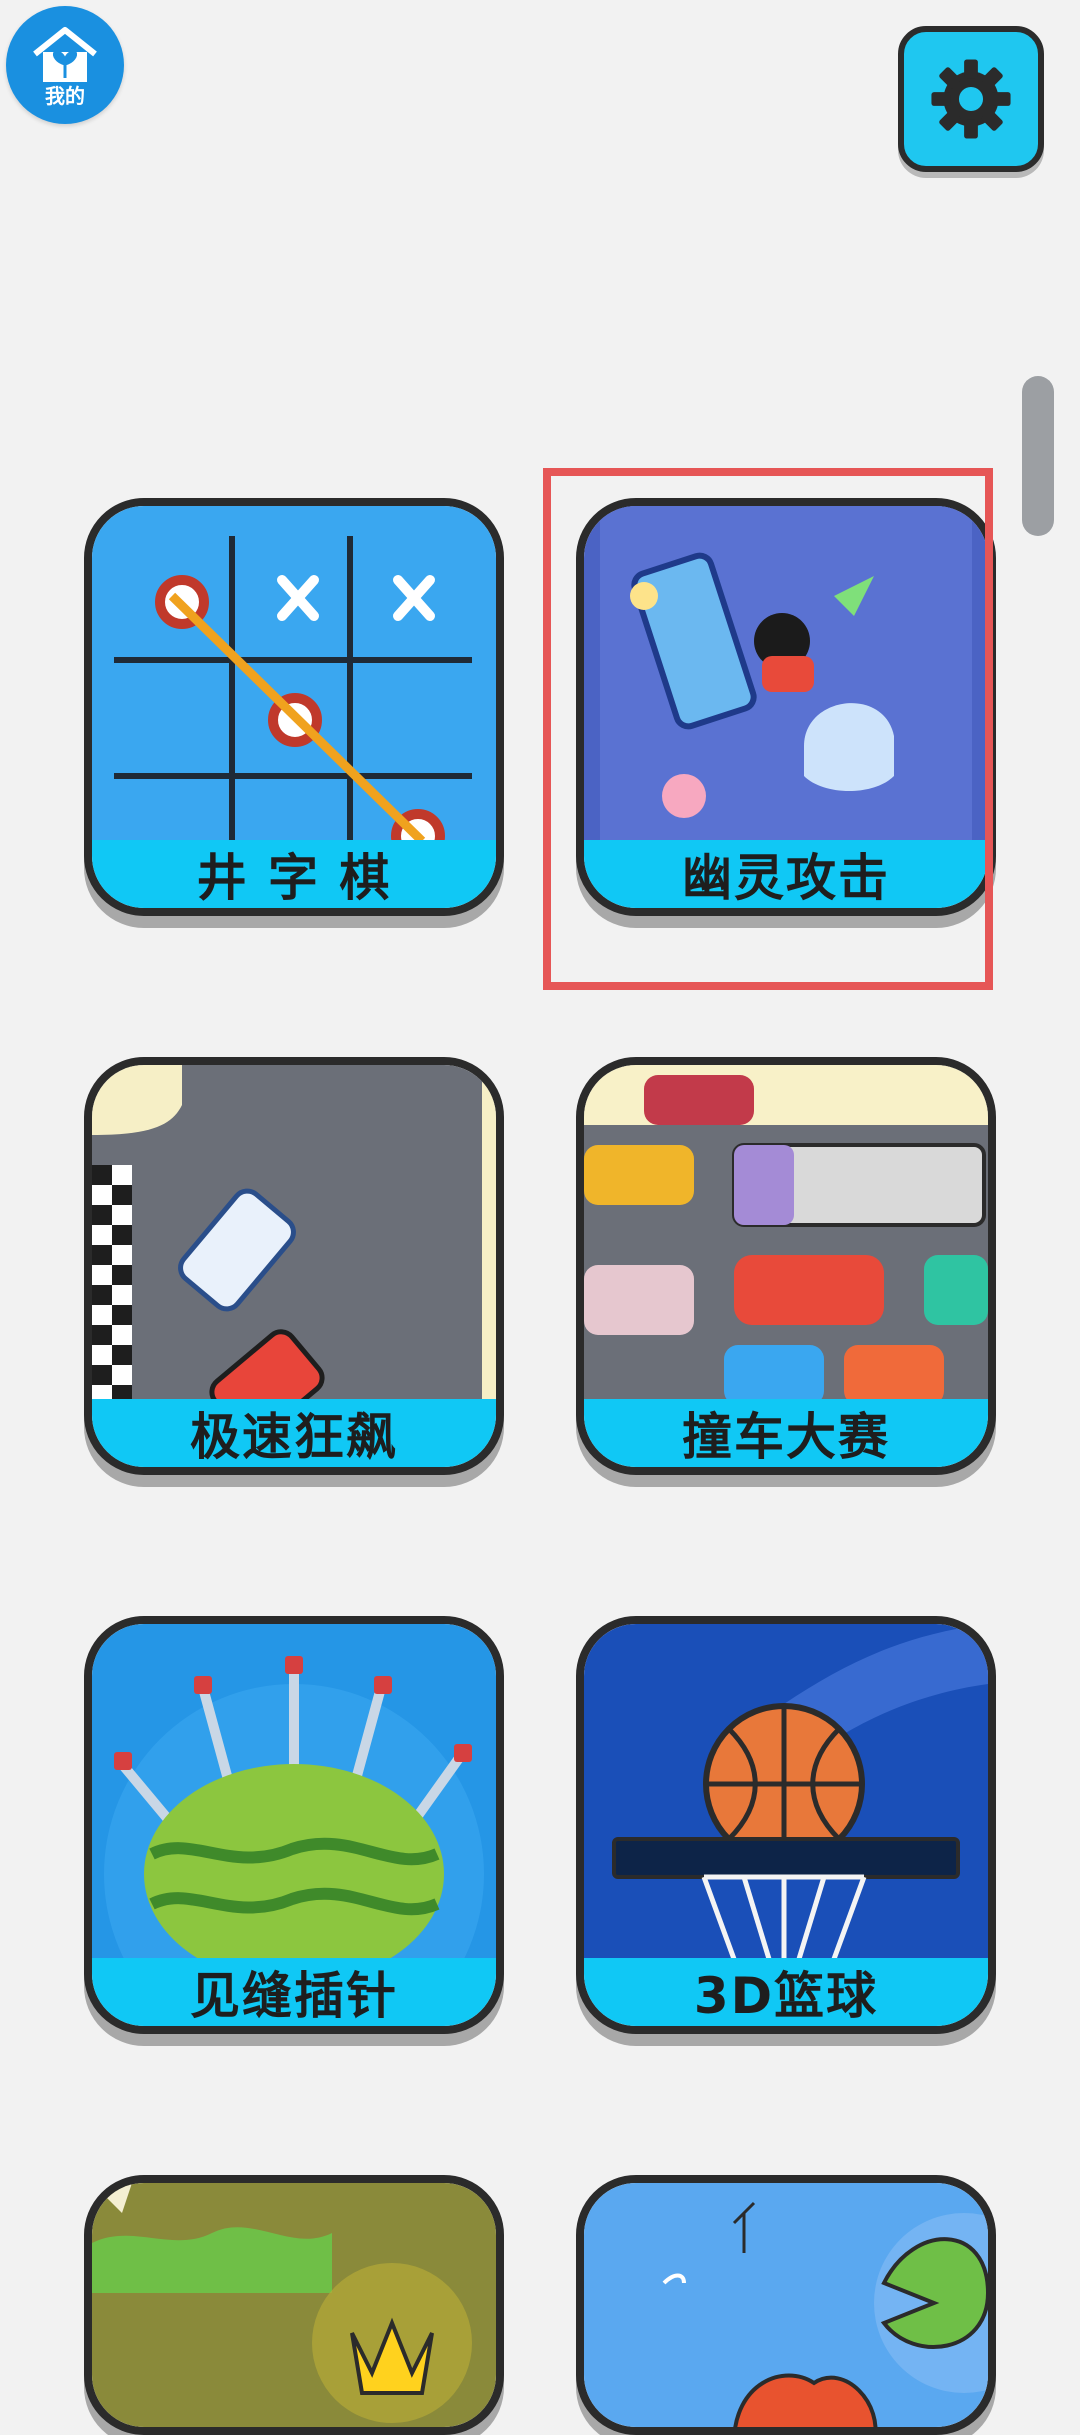  Describe the element at coordinates (786, 1791) in the screenshot. I see `basketball-art` at that location.